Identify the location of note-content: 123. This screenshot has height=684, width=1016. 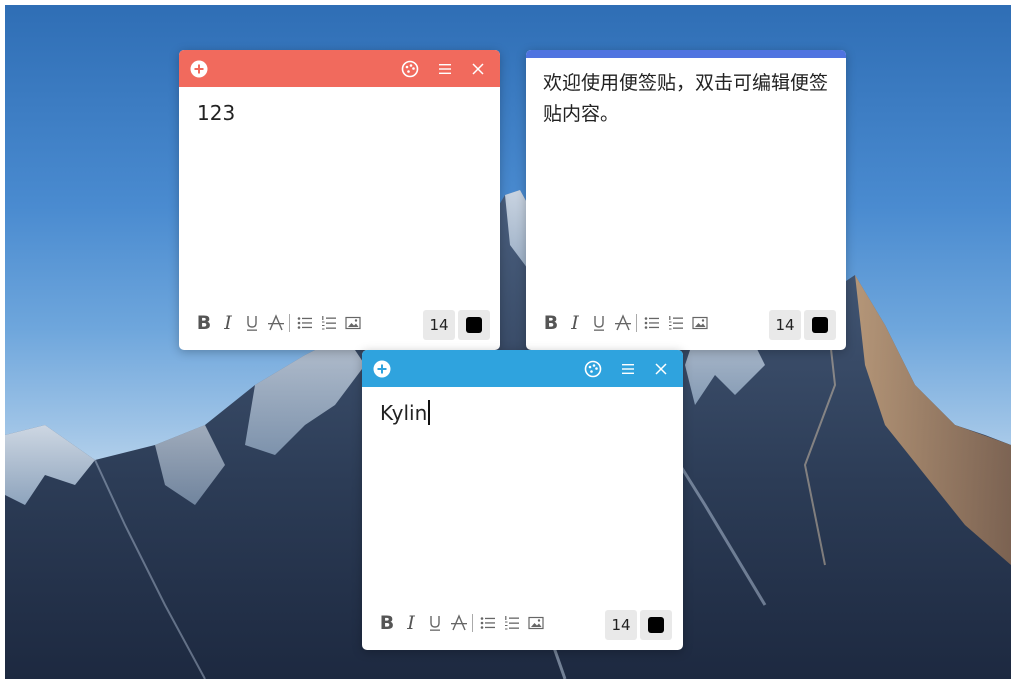
(339, 113).